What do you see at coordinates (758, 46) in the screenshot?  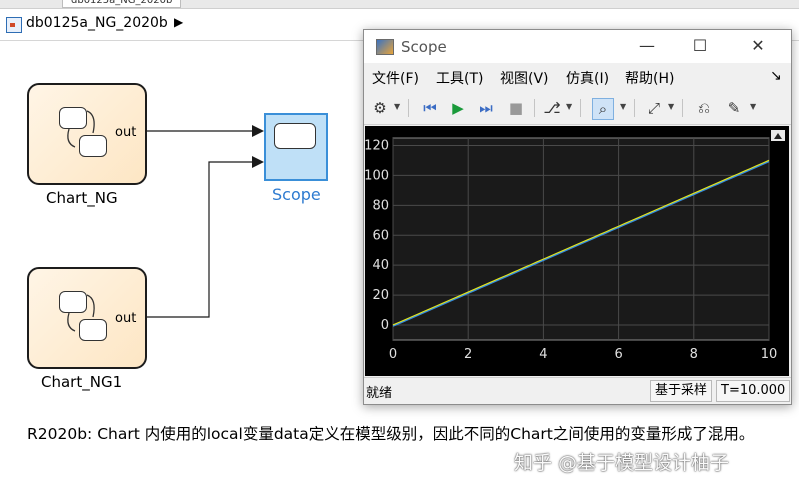 I see `close-icon: ✕` at bounding box center [758, 46].